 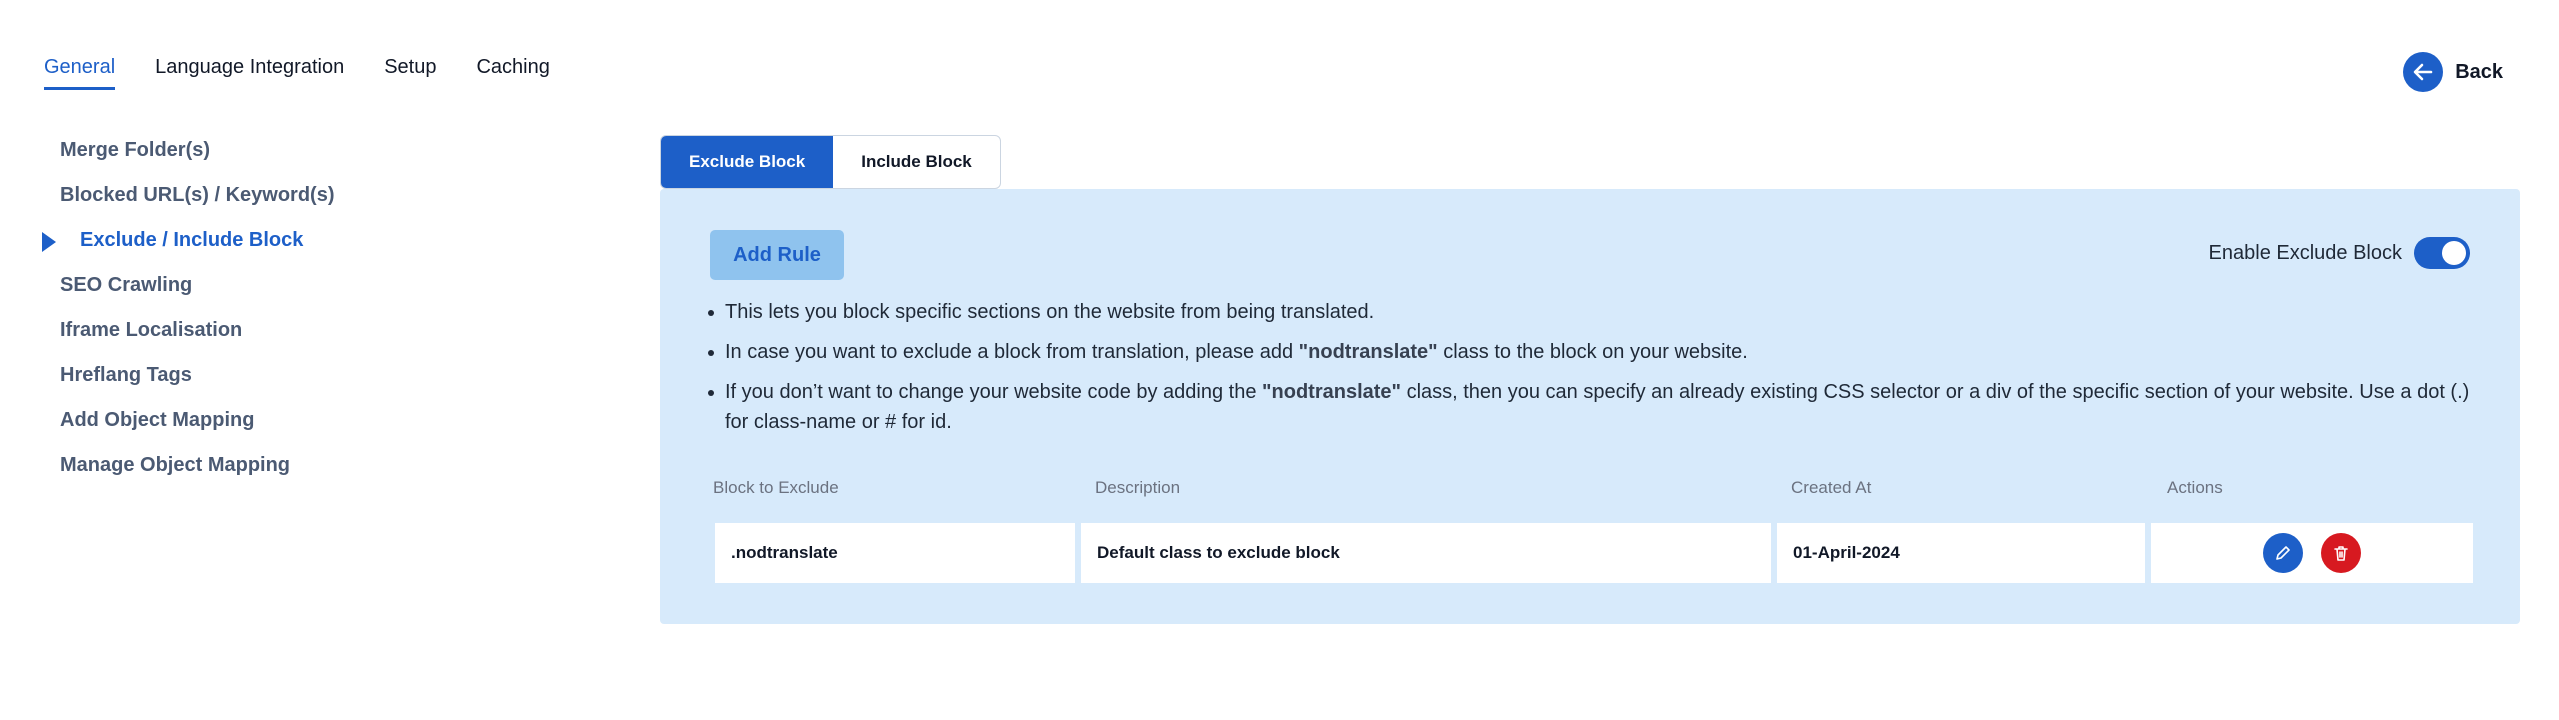 I want to click on sidebar-item-label: Exclude / Include Block, so click(x=192, y=240).